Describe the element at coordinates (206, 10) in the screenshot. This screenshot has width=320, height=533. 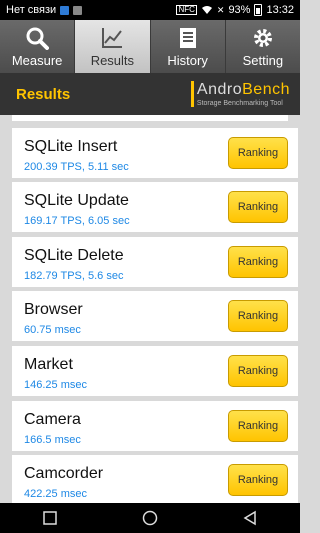
I see `wifi-icon` at that location.